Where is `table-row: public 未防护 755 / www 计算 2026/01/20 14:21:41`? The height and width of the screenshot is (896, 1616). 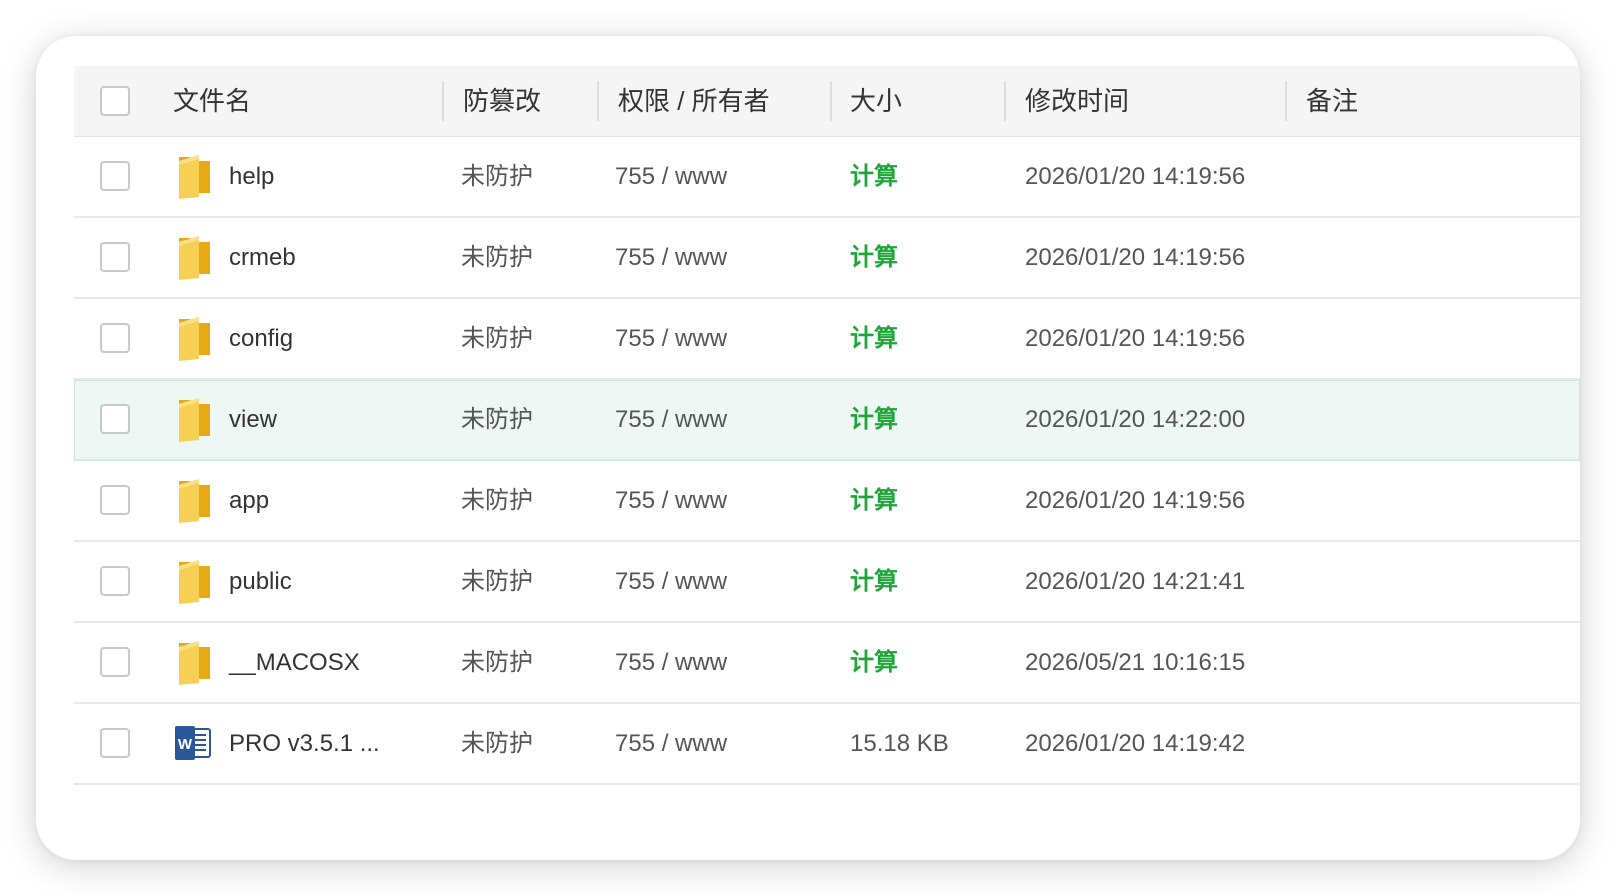
table-row: public 未防护 755 / www 计算 2026/01/20 14:21:41 is located at coordinates (827, 582).